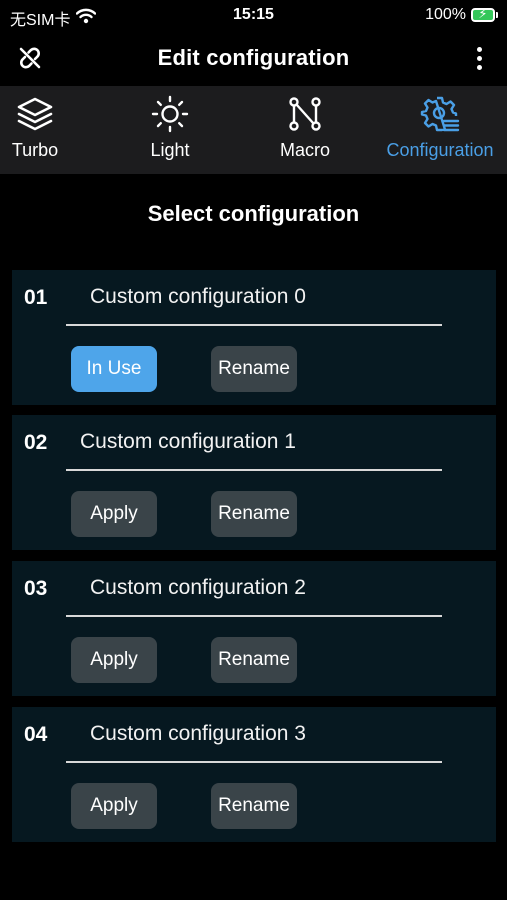  What do you see at coordinates (114, 369) in the screenshot?
I see `in-use-button: In Use` at bounding box center [114, 369].